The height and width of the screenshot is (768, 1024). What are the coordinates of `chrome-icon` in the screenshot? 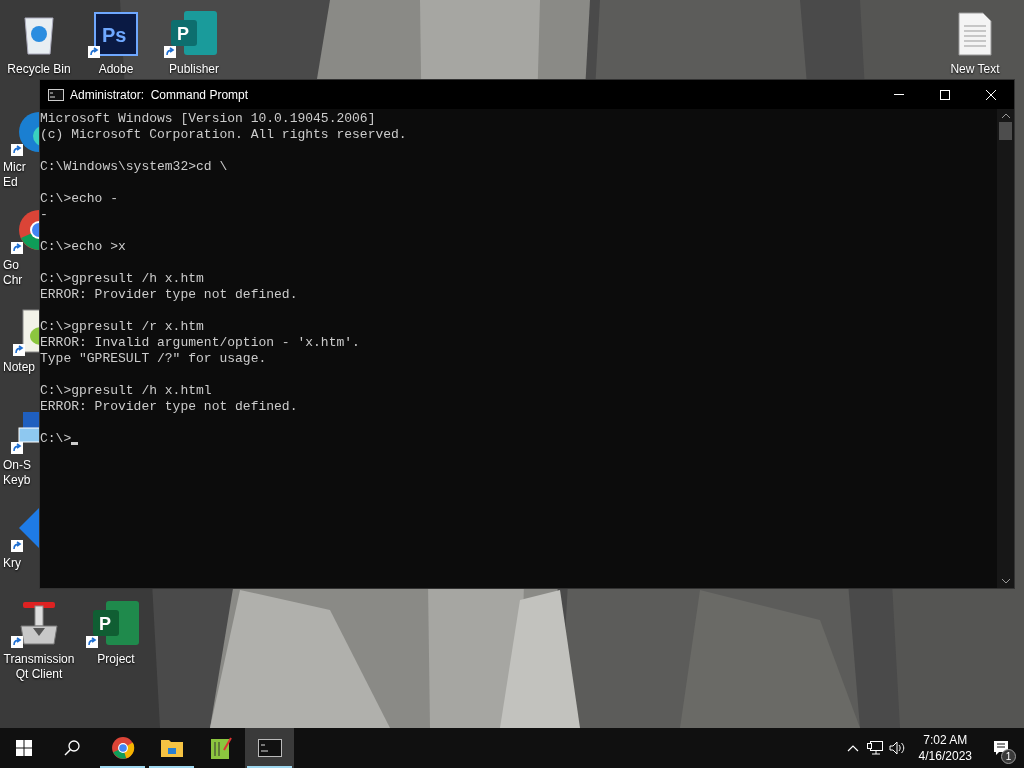 It's located at (122, 748).